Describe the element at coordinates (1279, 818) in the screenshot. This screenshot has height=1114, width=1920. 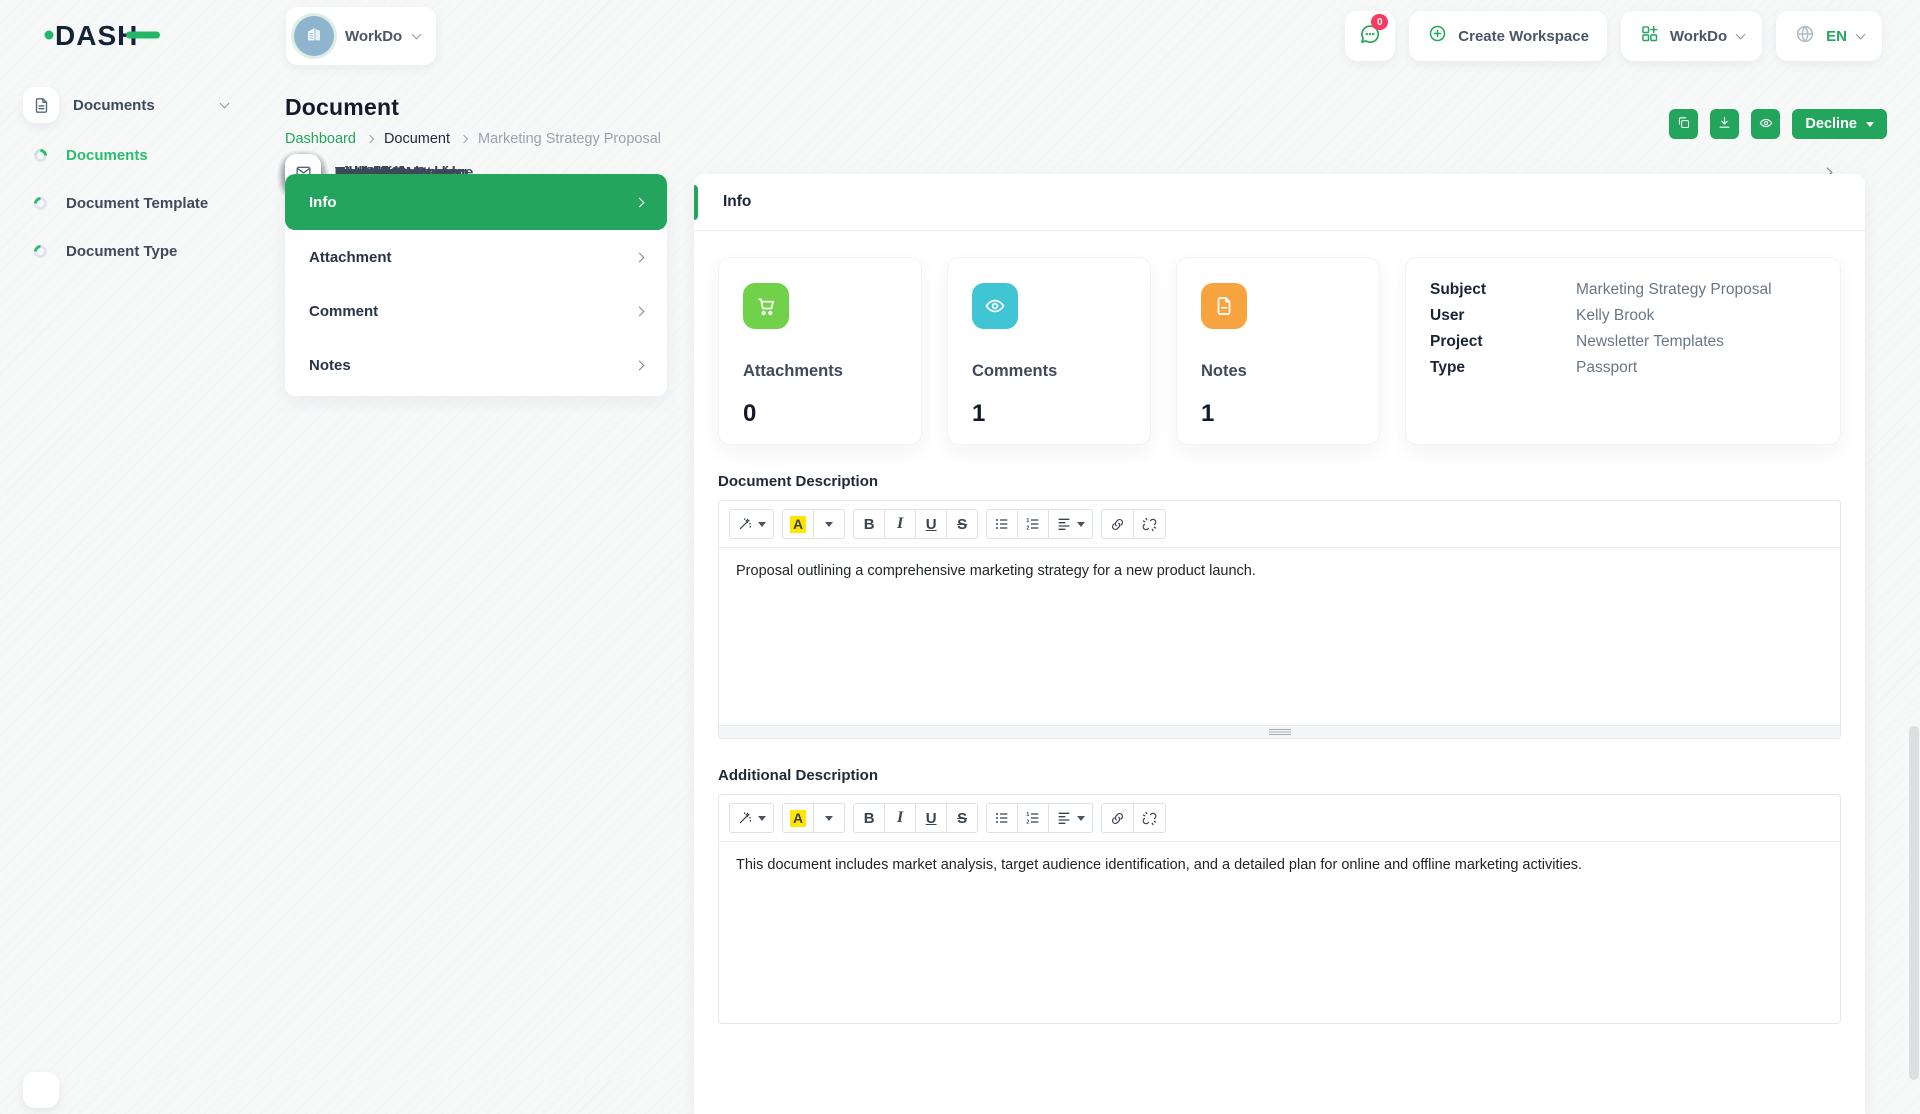
I see `editor-toolbar: A B I U S 1 2` at that location.